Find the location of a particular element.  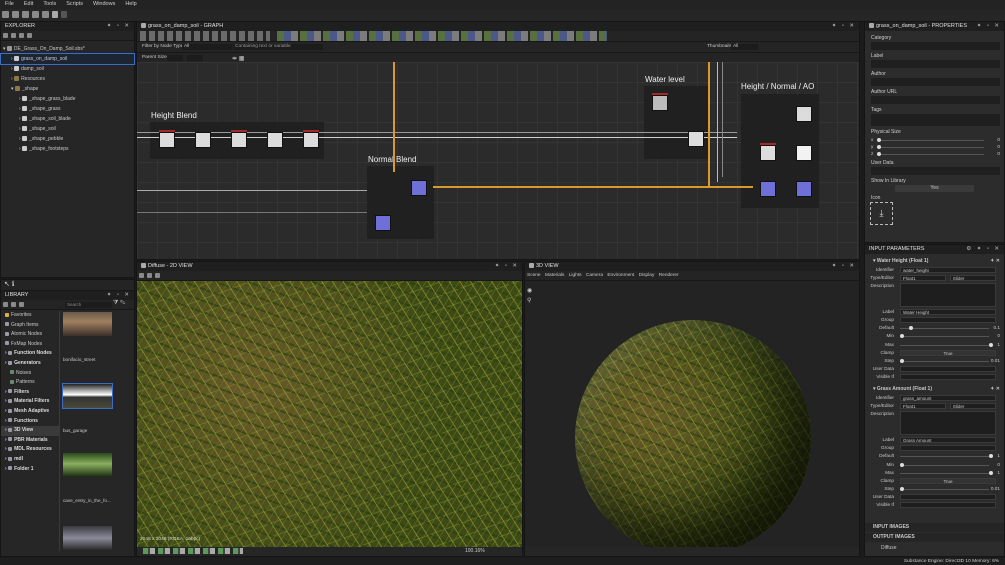

tree-item: › _shape_grass is located at coordinates (67, 109).